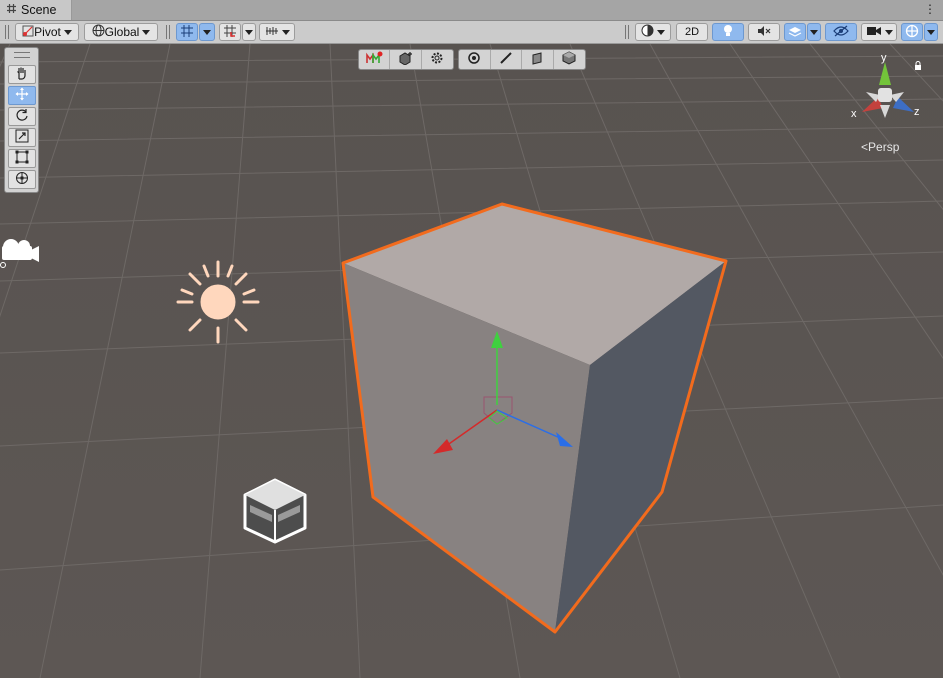 Image resolution: width=943 pixels, height=678 pixels. Describe the element at coordinates (884, 58) in the screenshot. I see `axis-y-label: y` at that location.